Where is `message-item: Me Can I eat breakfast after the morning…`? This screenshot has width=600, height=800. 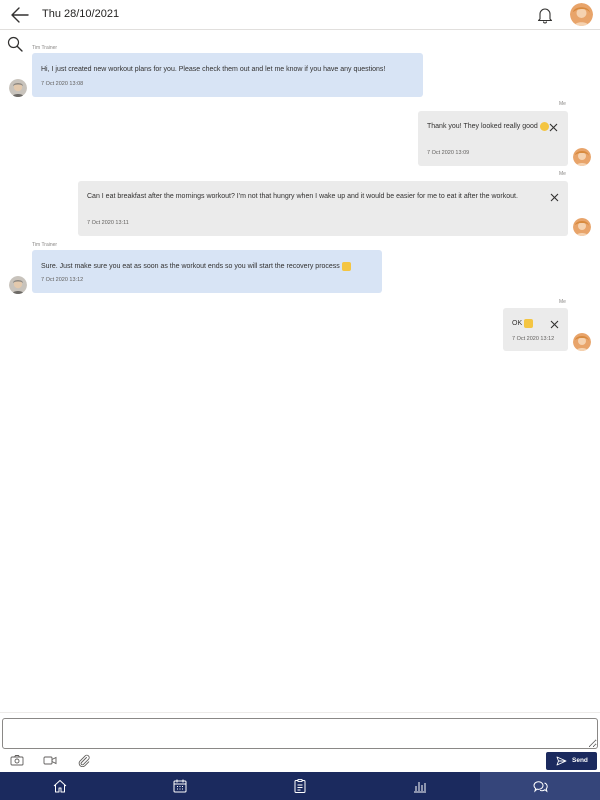
message-item: Me Can I eat breakfast after the morning… is located at coordinates (300, 205).